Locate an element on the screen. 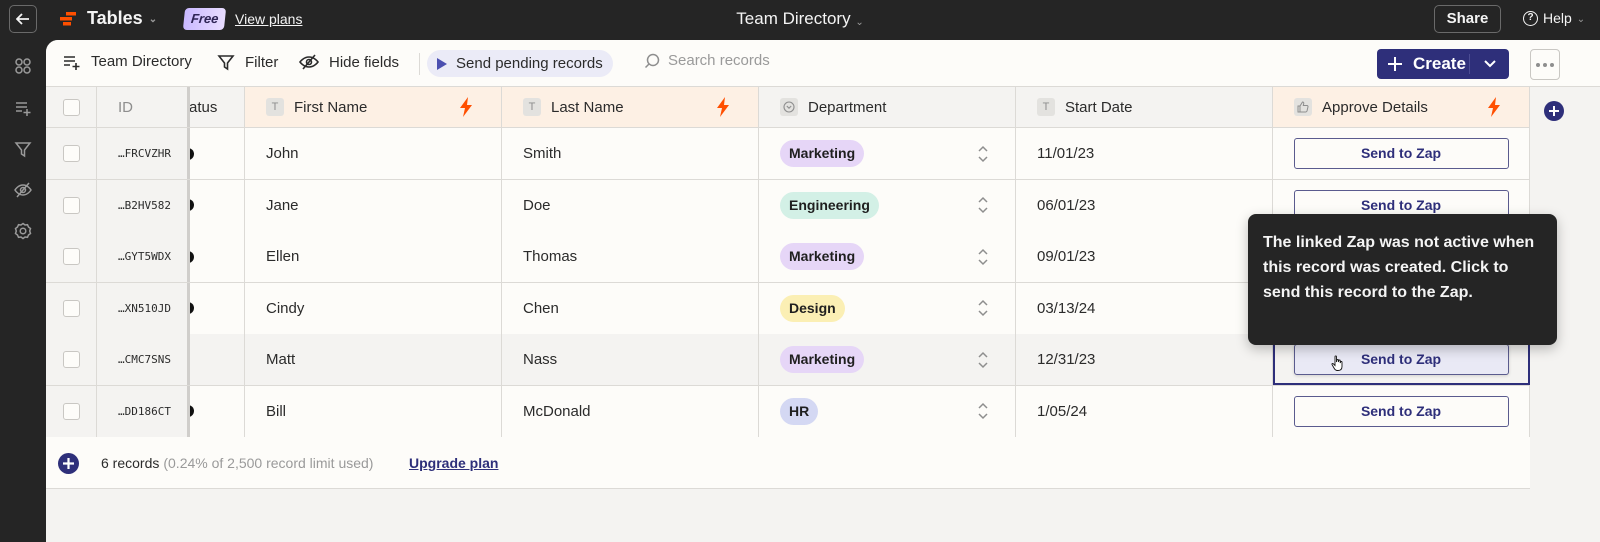  column-header-start-date: T Start Date is located at coordinates (1144, 107).